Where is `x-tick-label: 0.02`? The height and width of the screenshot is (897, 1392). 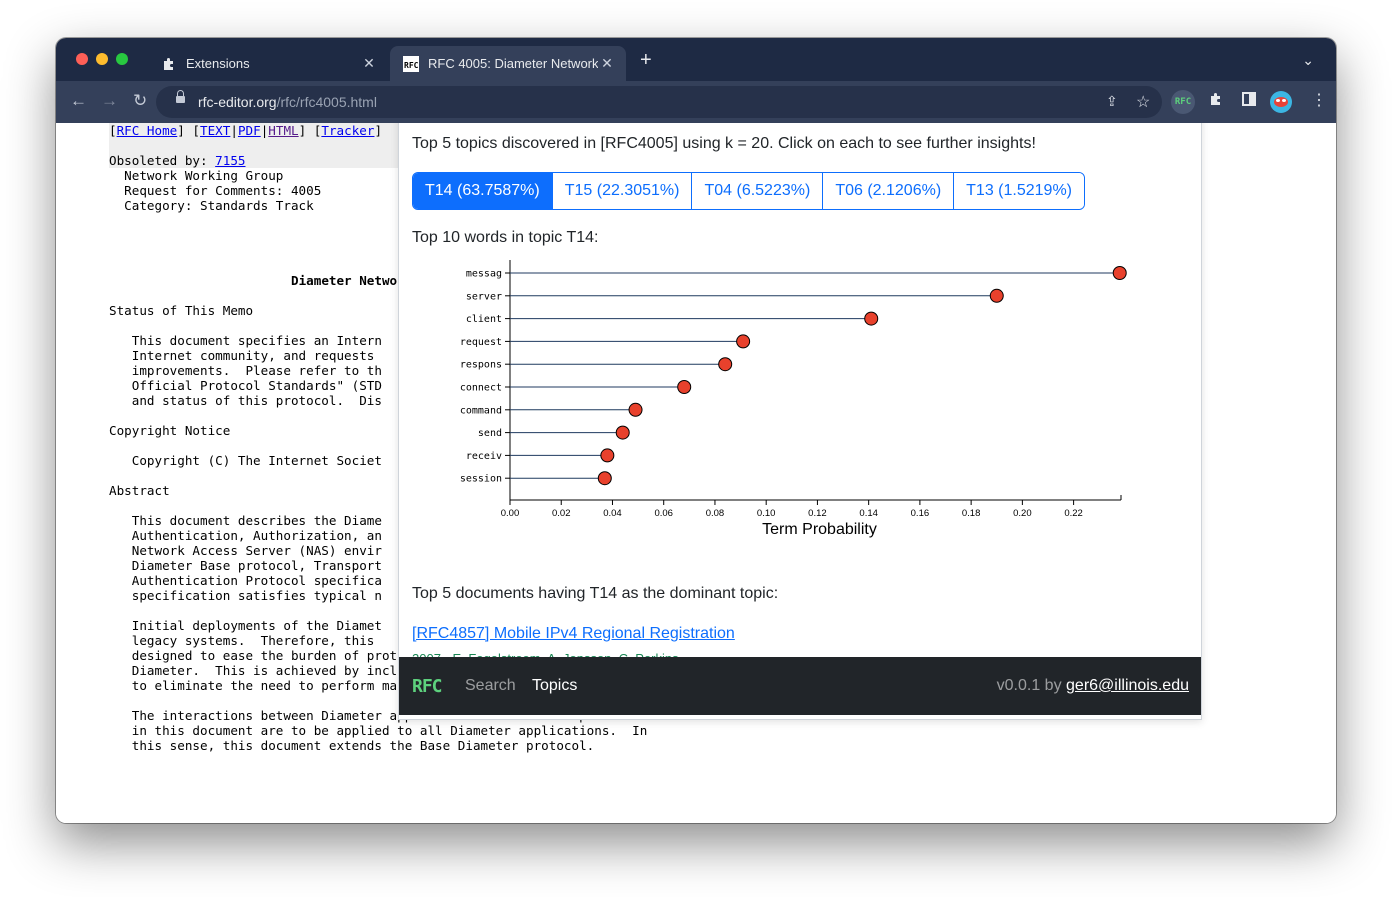 x-tick-label: 0.02 is located at coordinates (561, 513).